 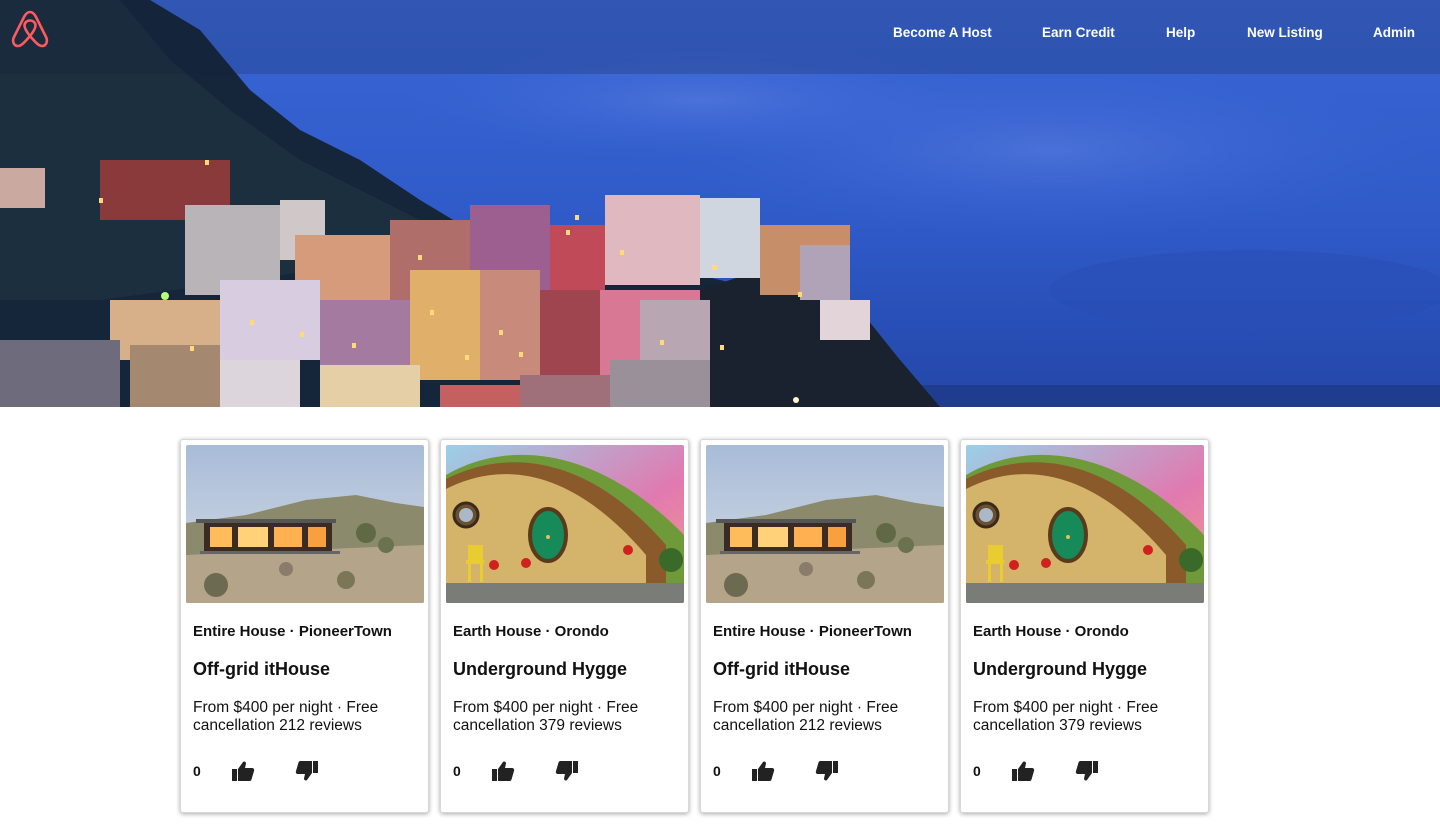 What do you see at coordinates (1285, 32) in the screenshot?
I see `nav-new-listing: New Listing` at bounding box center [1285, 32].